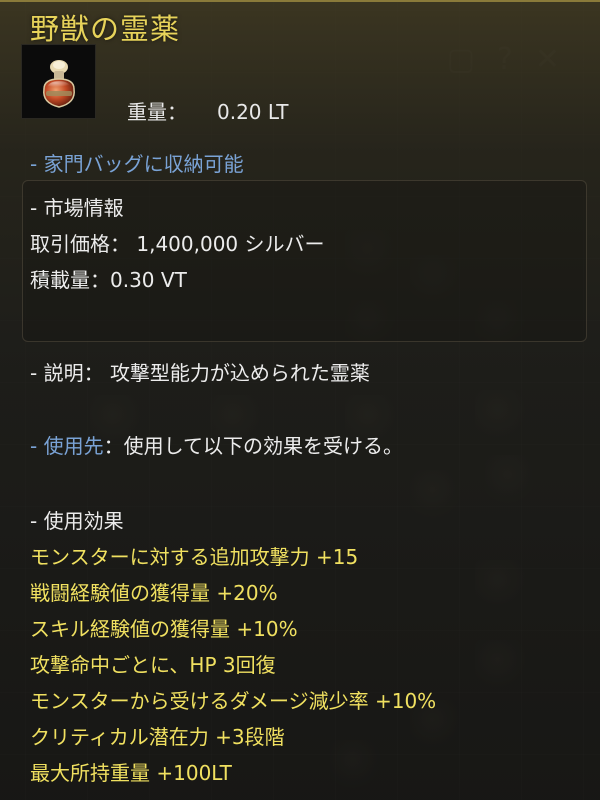 This screenshot has width=600, height=800. What do you see at coordinates (148, 280) in the screenshot?
I see `capacity-value: 0.30 VT` at bounding box center [148, 280].